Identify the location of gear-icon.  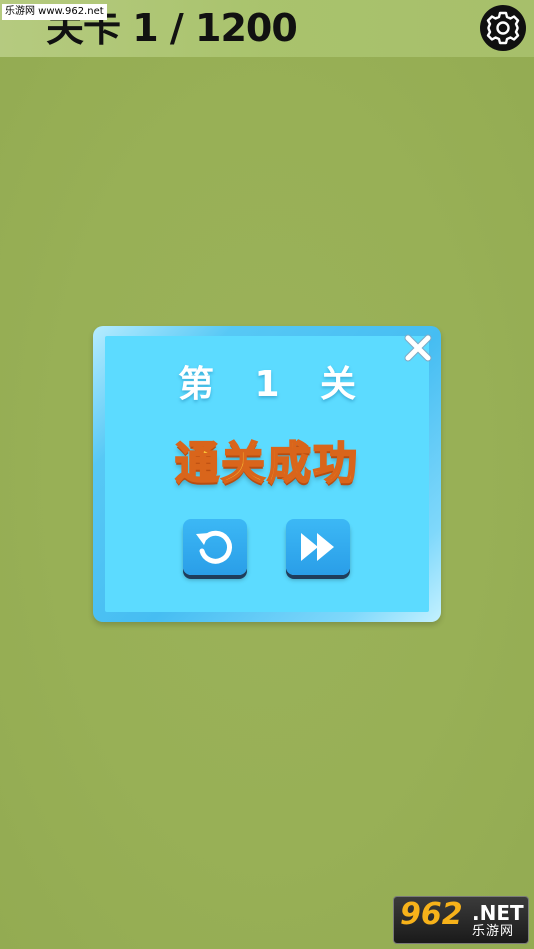
(503, 28).